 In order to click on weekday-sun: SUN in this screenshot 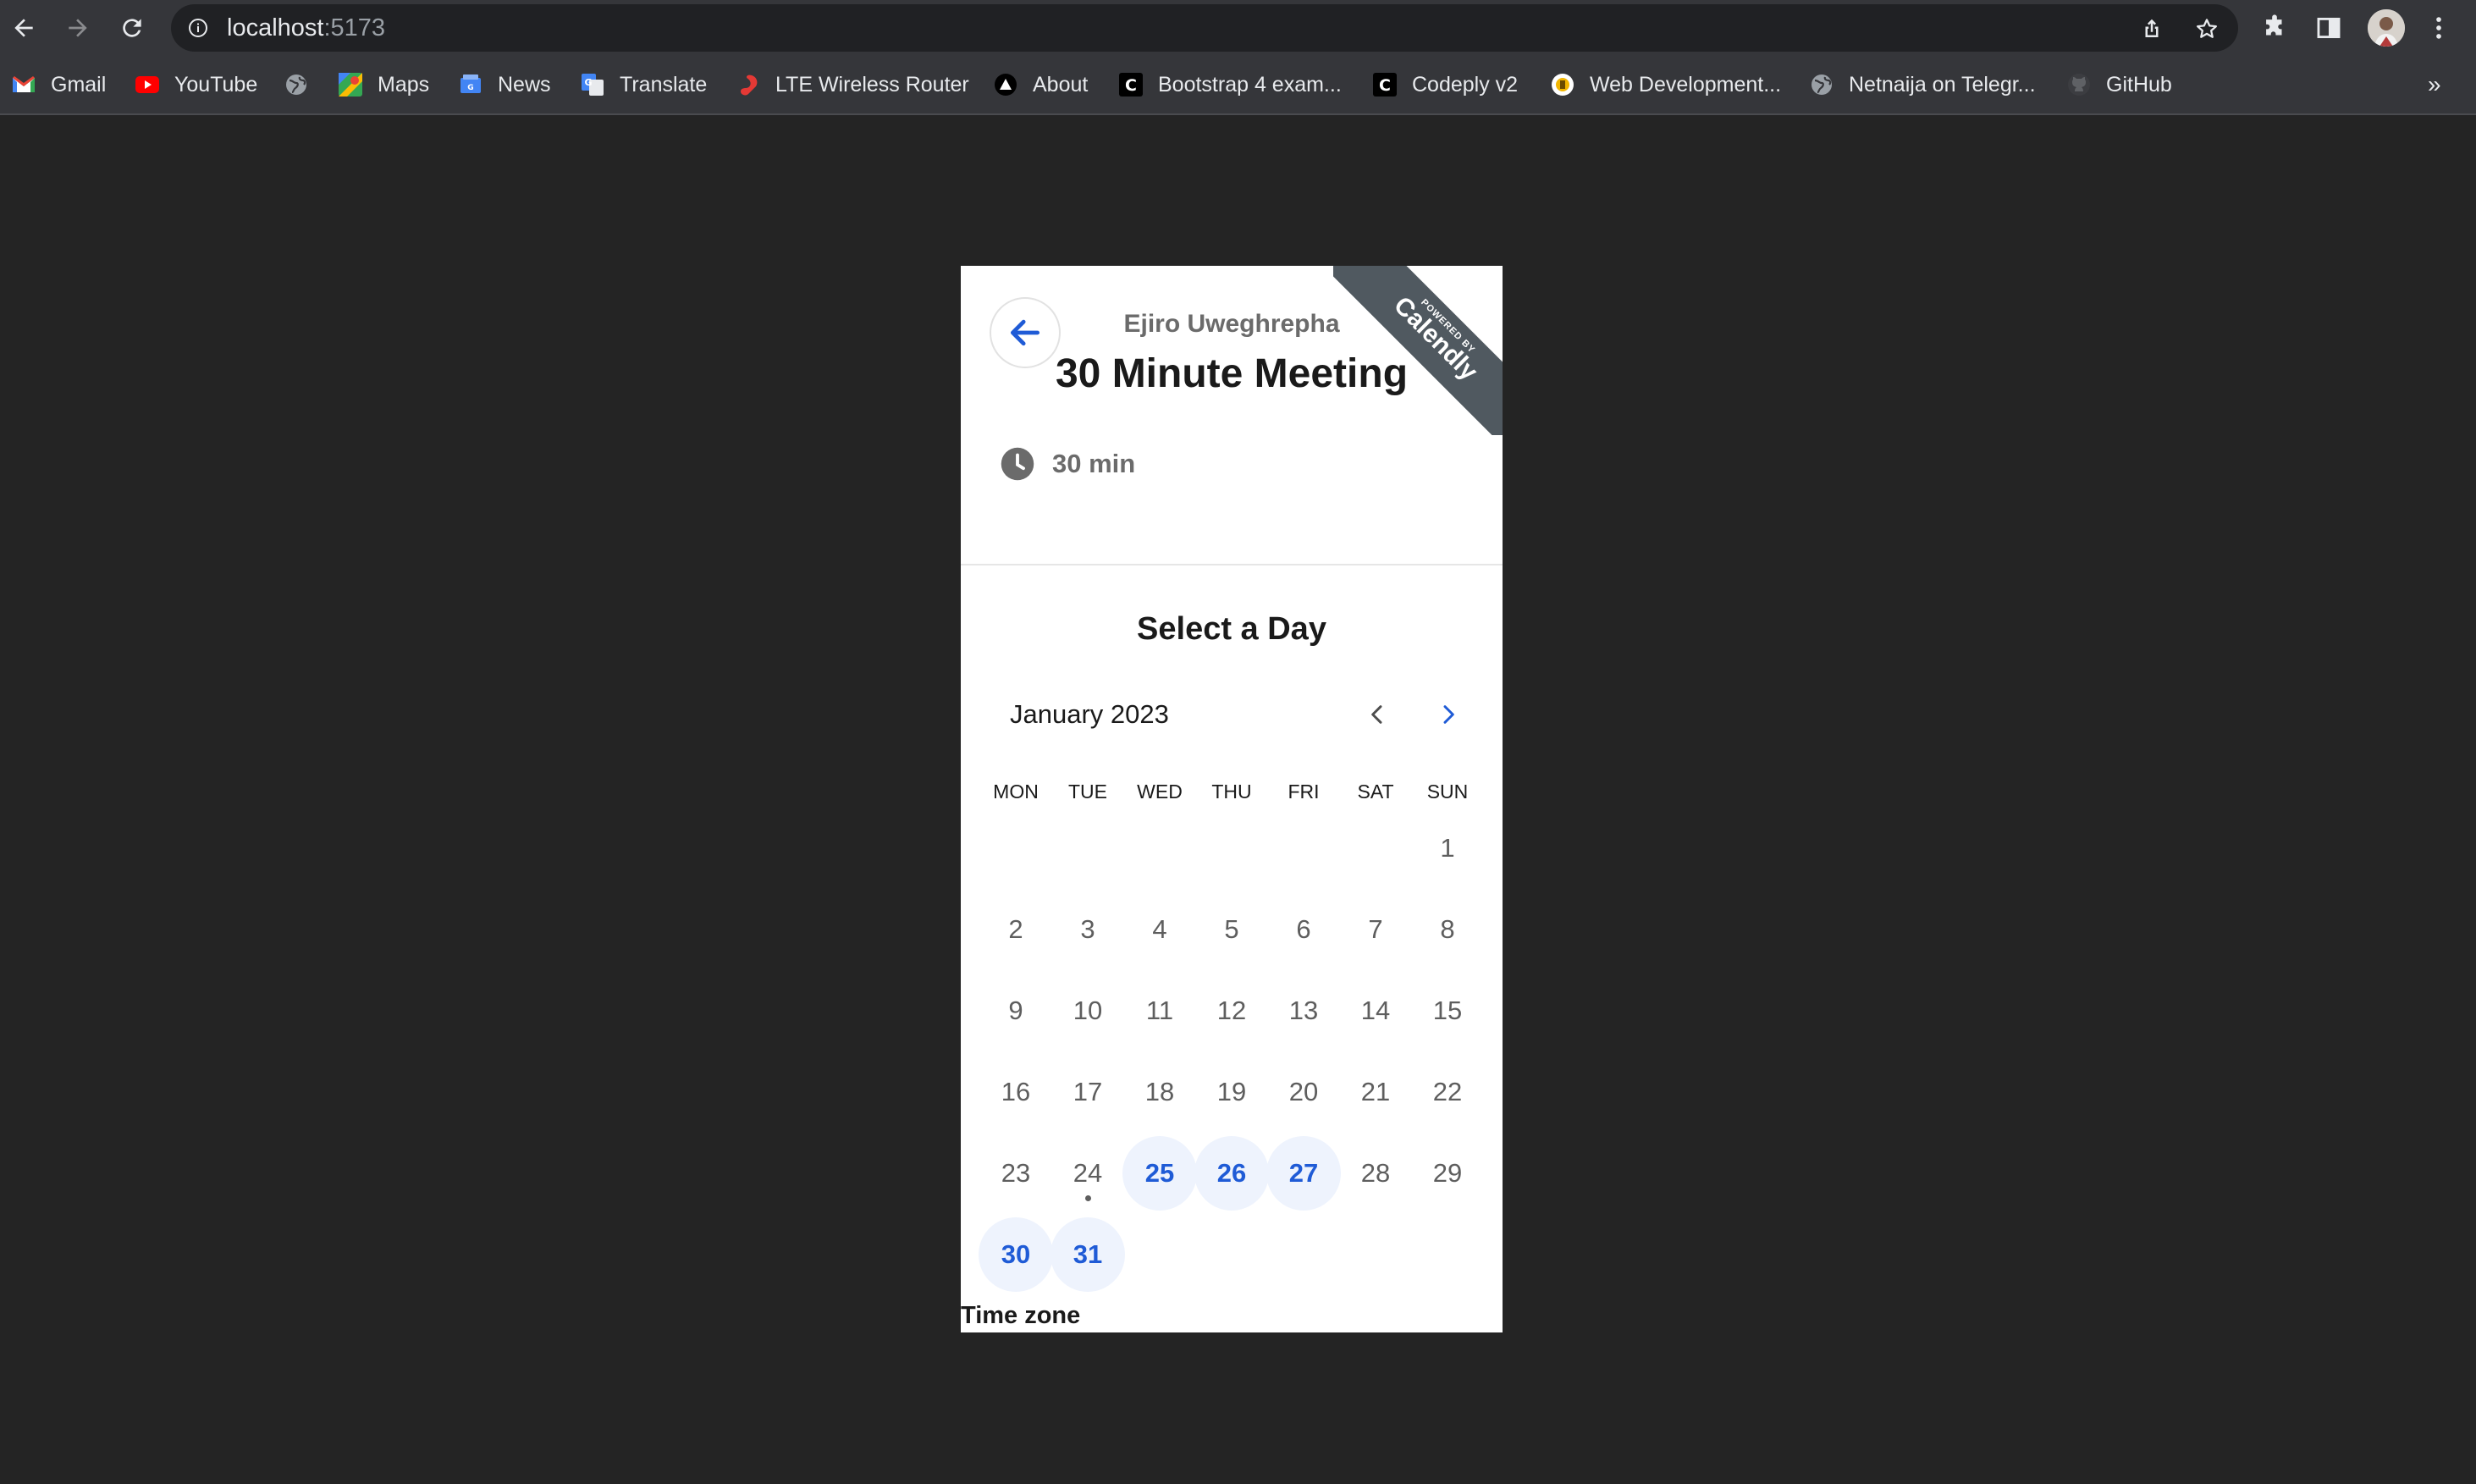, I will do `click(1447, 792)`.